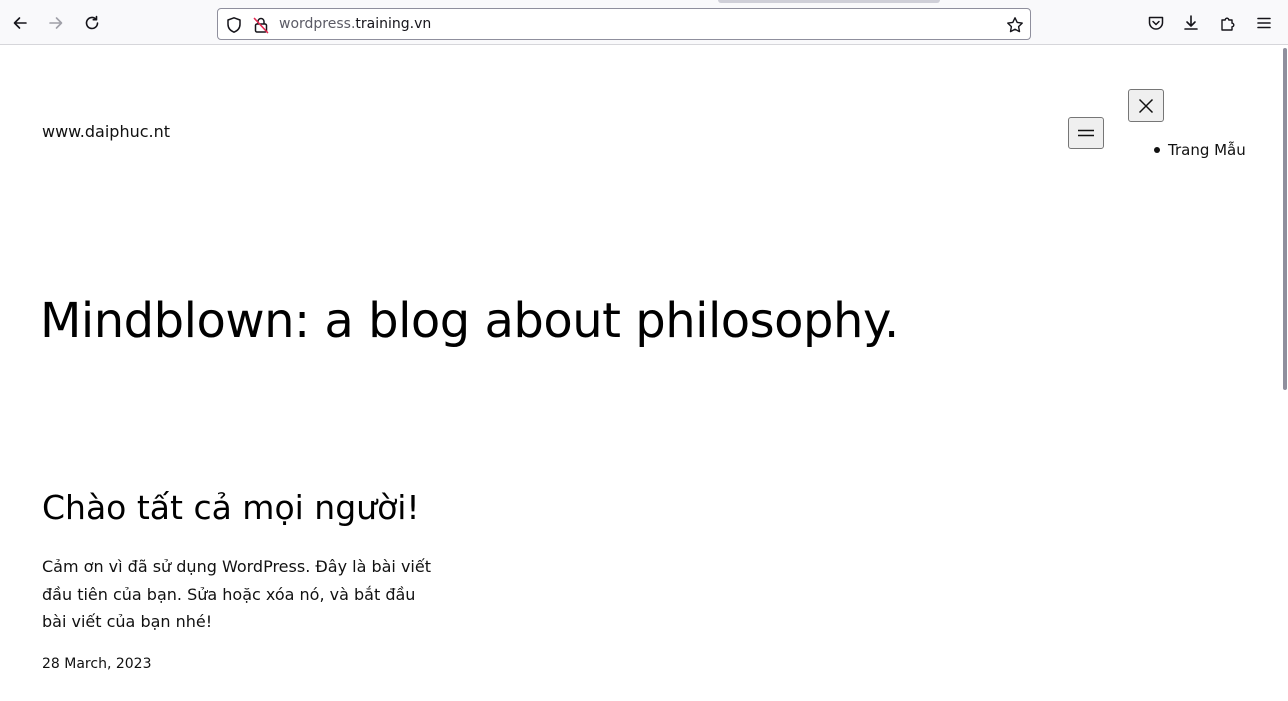 Image resolution: width=1288 pixels, height=701 pixels. I want to click on open-menu-button, so click(1086, 133).